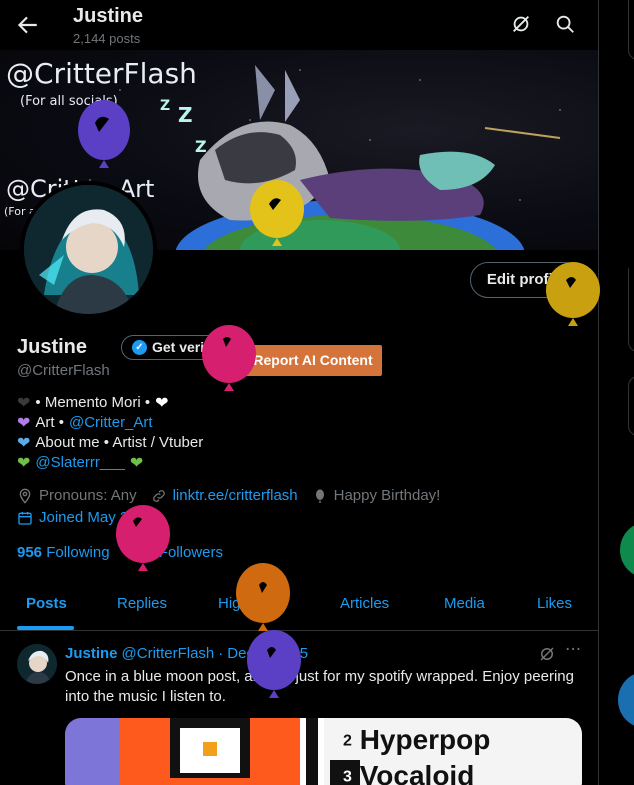 The image size is (634, 785). I want to click on active-tab-indicator, so click(45, 628).